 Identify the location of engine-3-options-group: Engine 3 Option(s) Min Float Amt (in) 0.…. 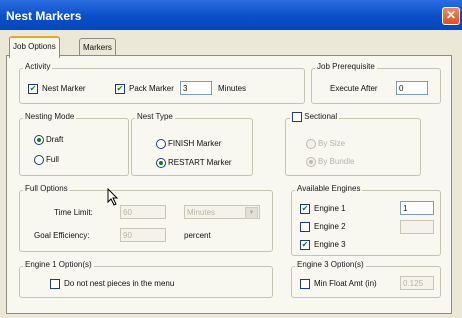
(366, 279).